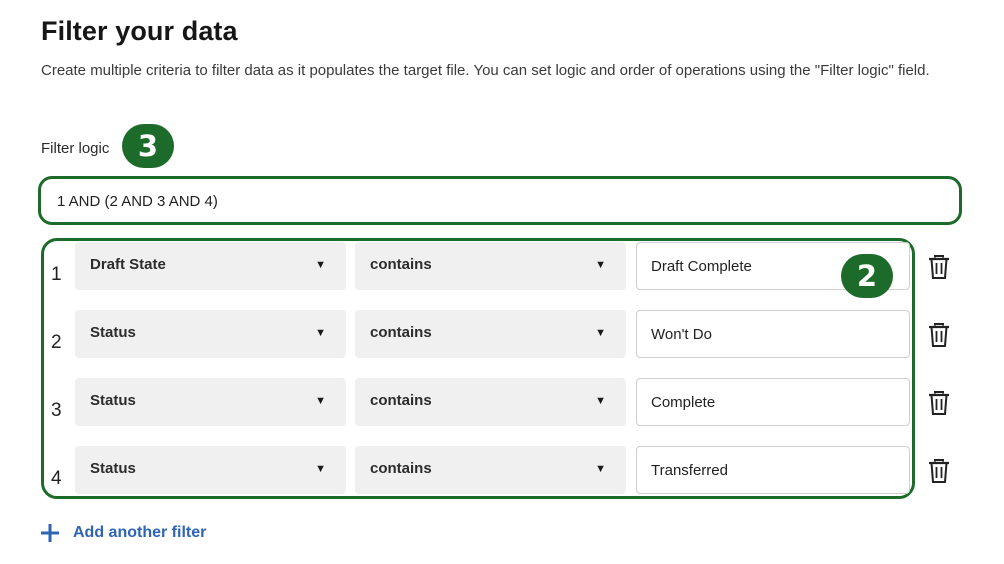 The width and height of the screenshot is (1004, 564). What do you see at coordinates (773, 470) in the screenshot?
I see `filter-value-input: Transferred` at bounding box center [773, 470].